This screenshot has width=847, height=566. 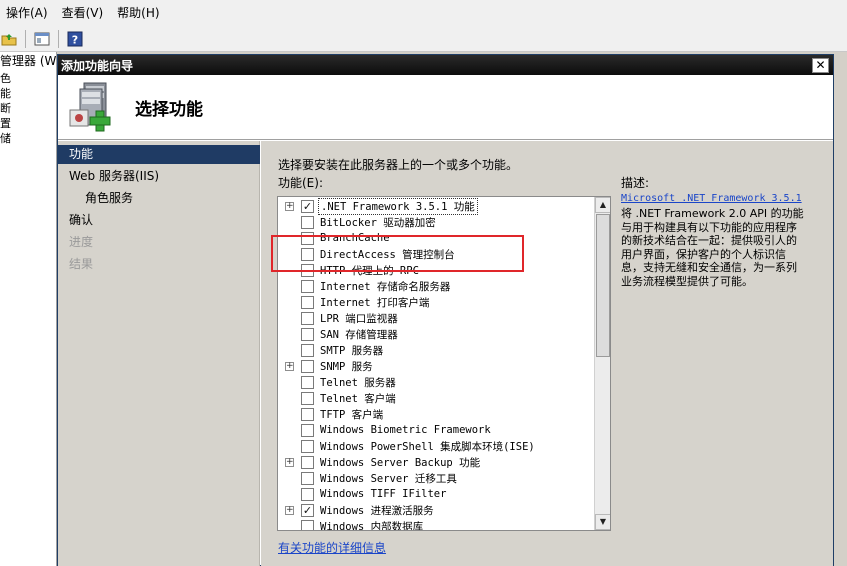 What do you see at coordinates (436, 398) in the screenshot?
I see `feature-row: Telnet 客户端` at bounding box center [436, 398].